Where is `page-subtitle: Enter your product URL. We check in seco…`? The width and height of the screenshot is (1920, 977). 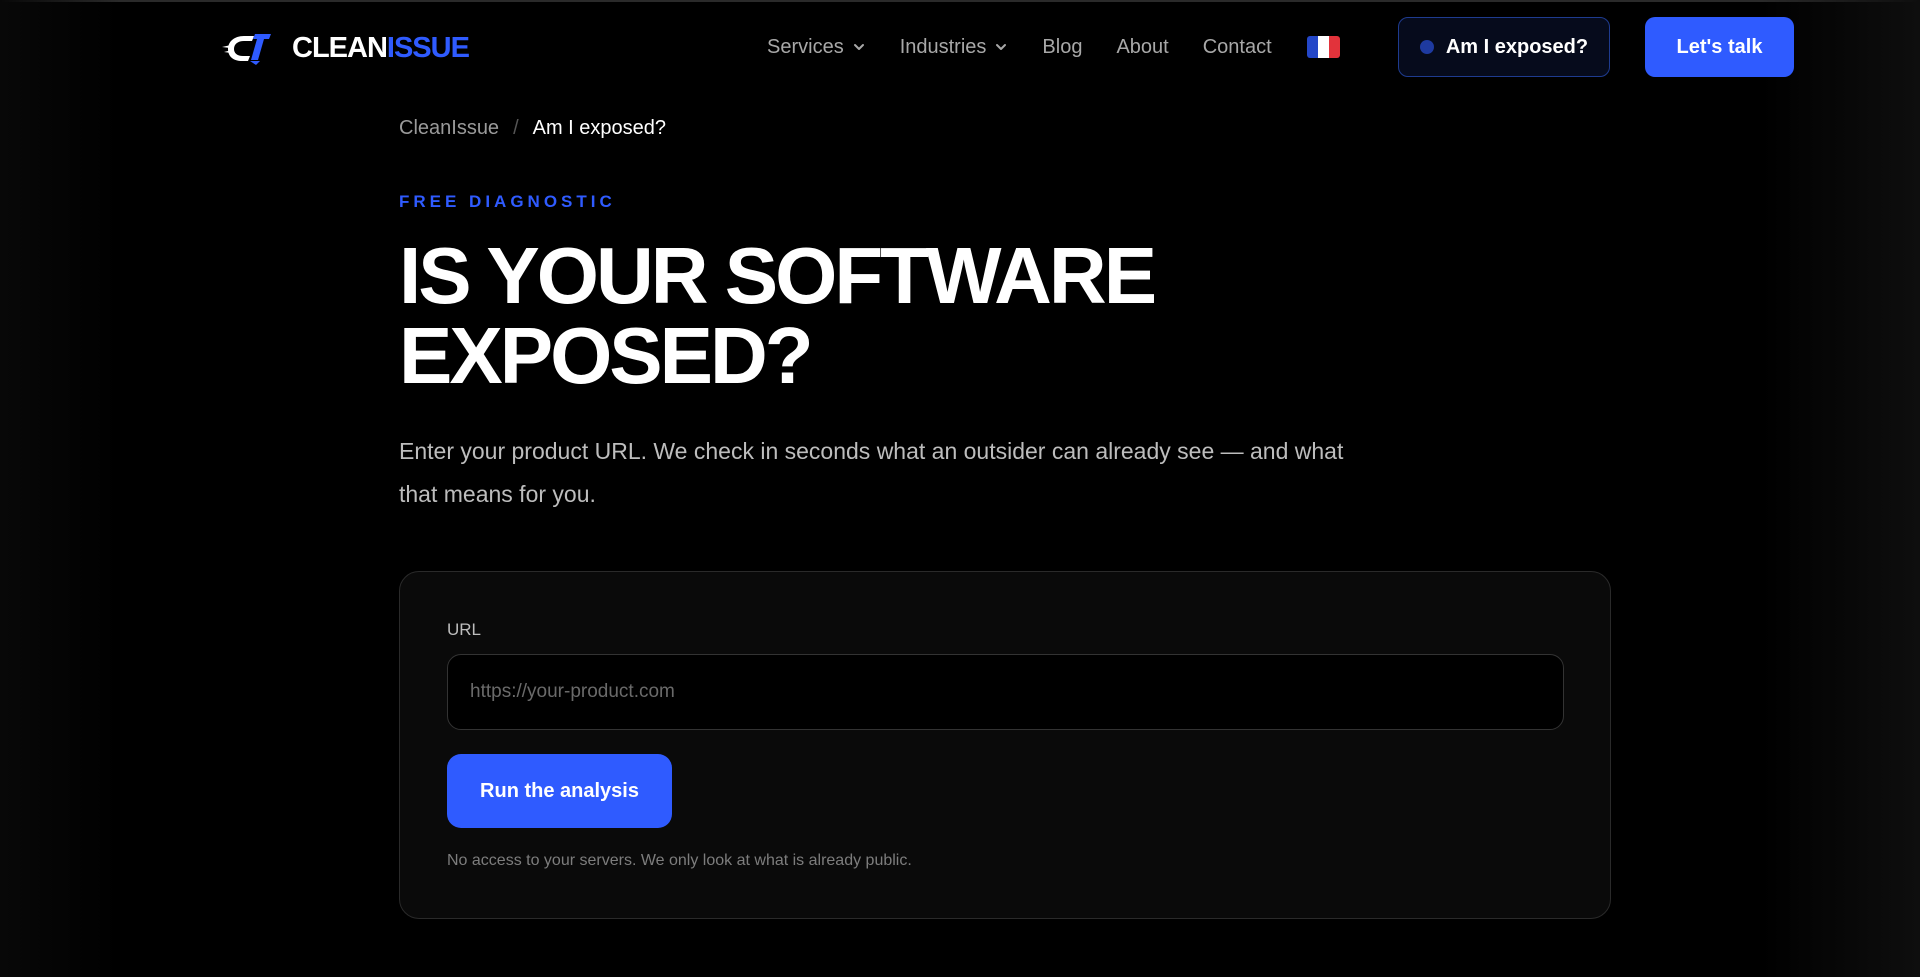 page-subtitle: Enter your product URL. We check in seco… is located at coordinates (871, 472).